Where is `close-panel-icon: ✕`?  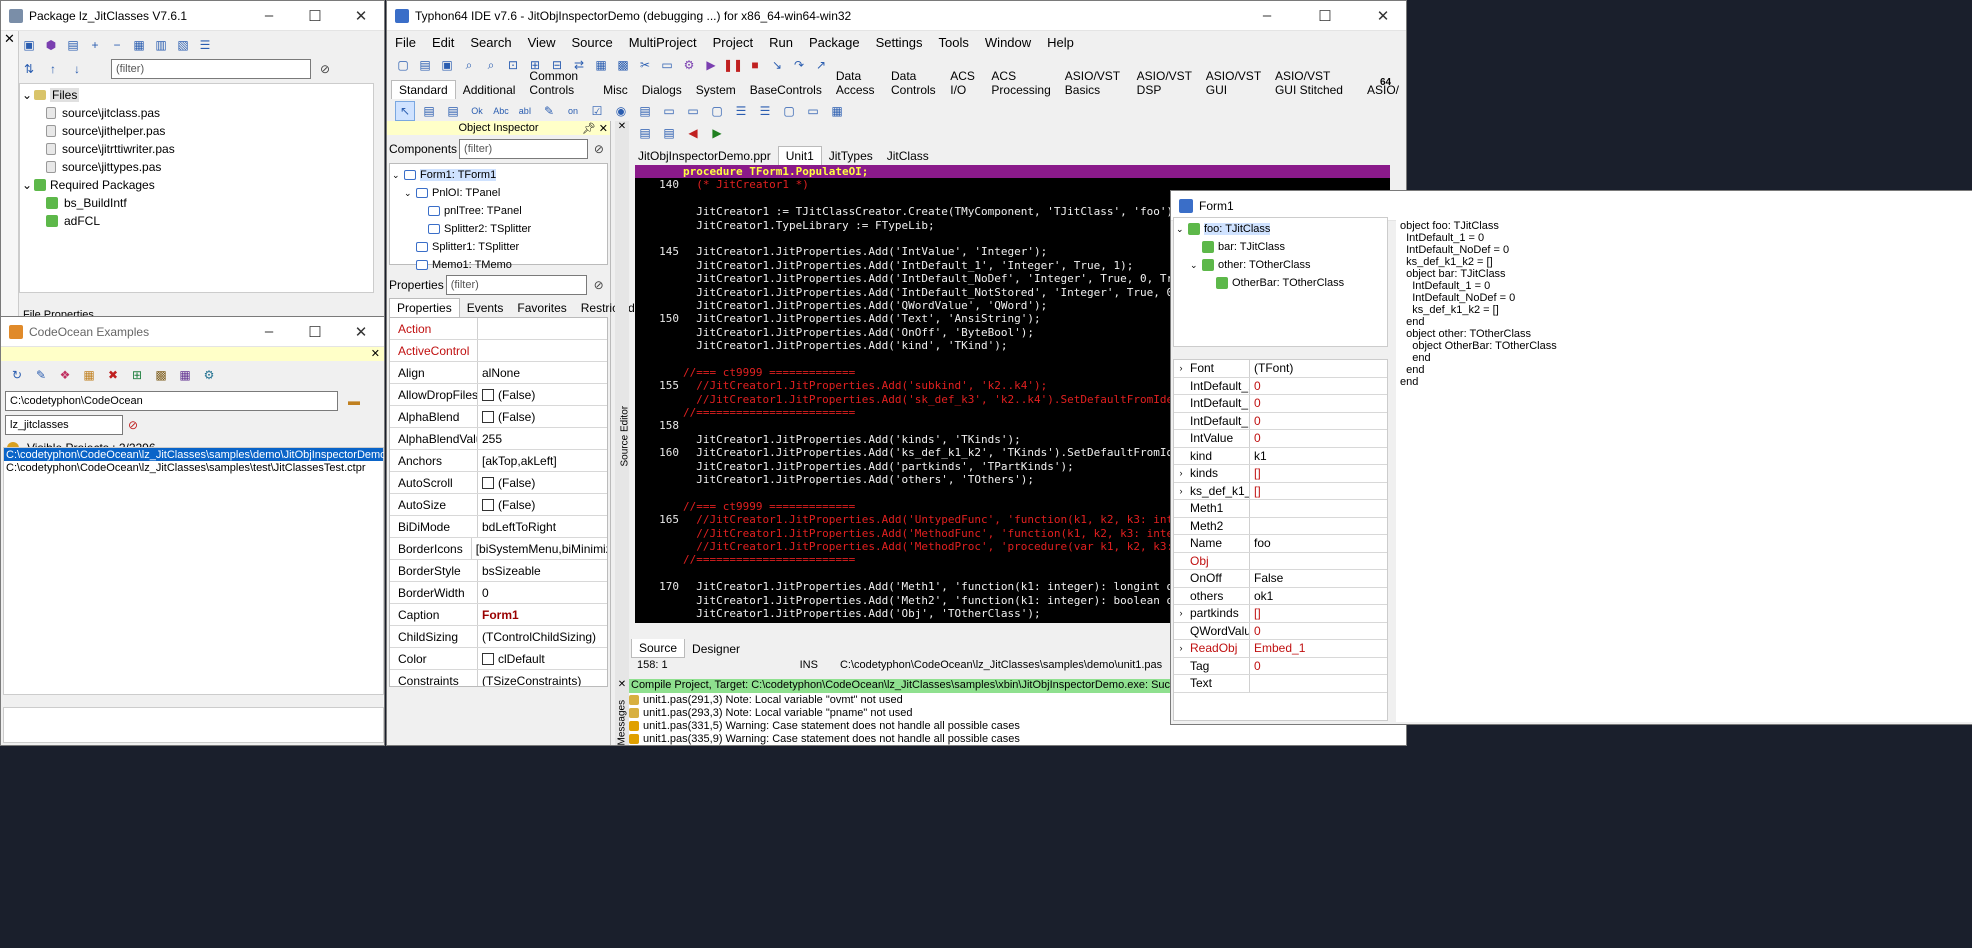 close-panel-icon: ✕ is located at coordinates (9, 39).